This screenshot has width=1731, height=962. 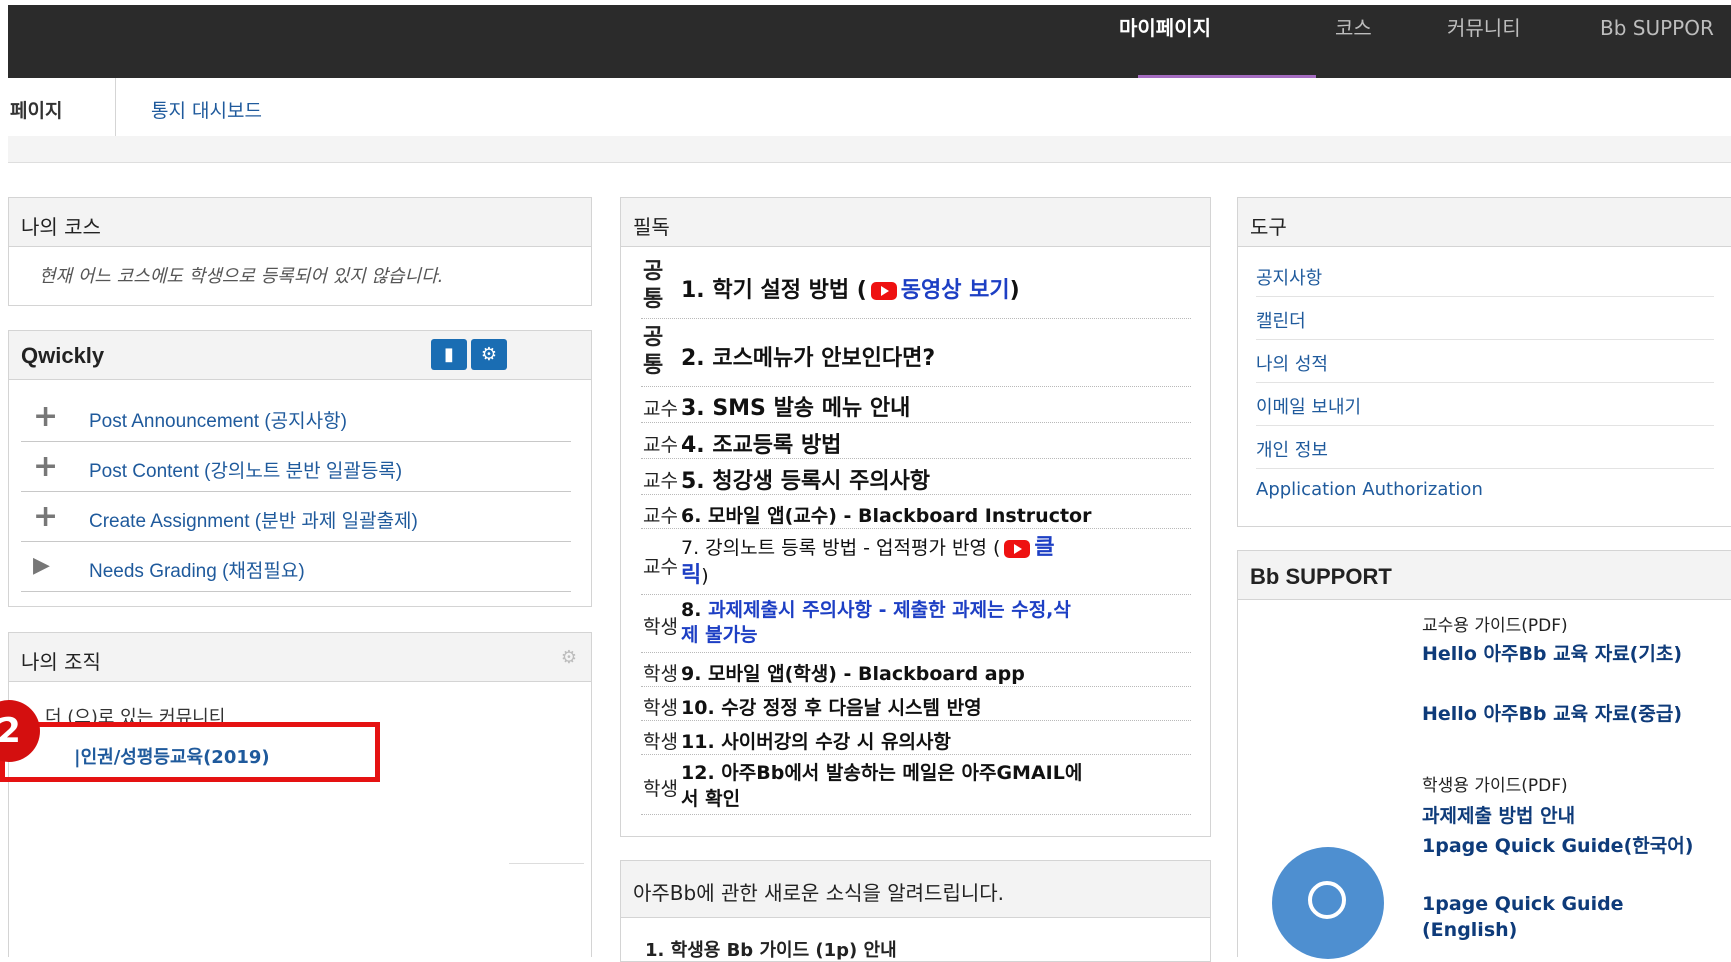 What do you see at coordinates (869, 149) in the screenshot?
I see `sub-nav-strip` at bounding box center [869, 149].